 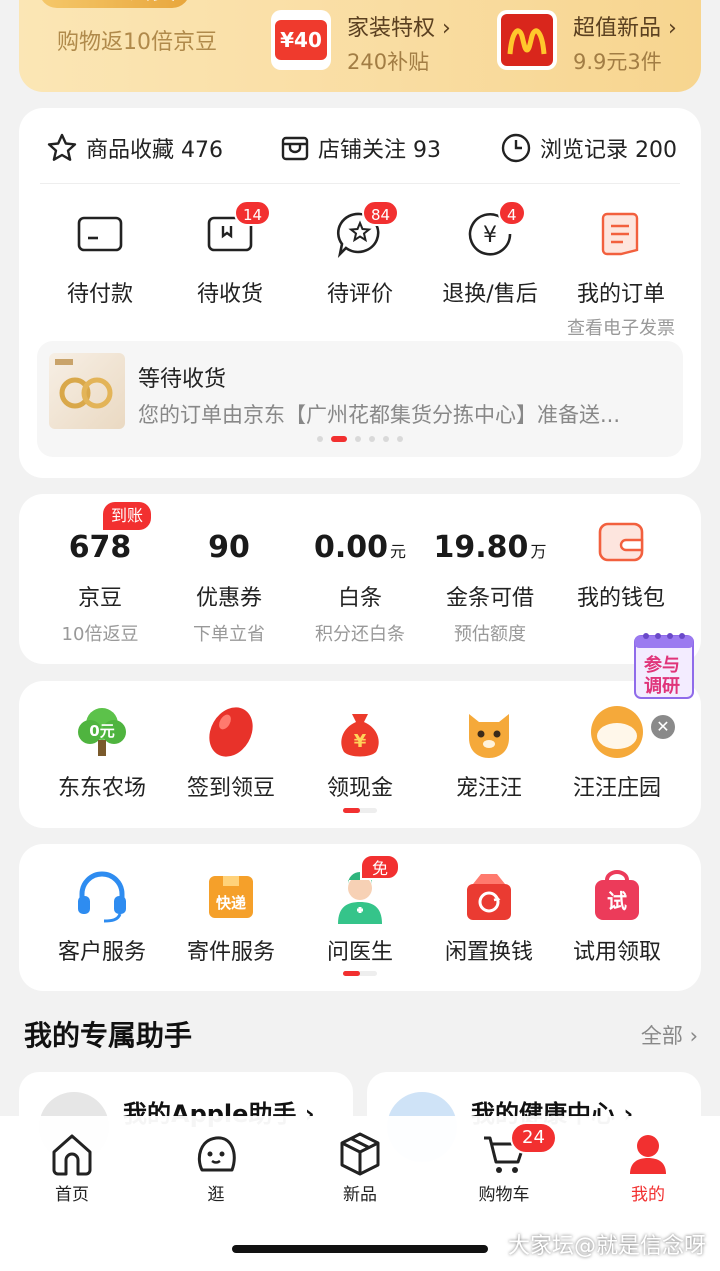 What do you see at coordinates (230, 952) in the screenshot?
I see `service-express-label: 寄件服务` at bounding box center [230, 952].